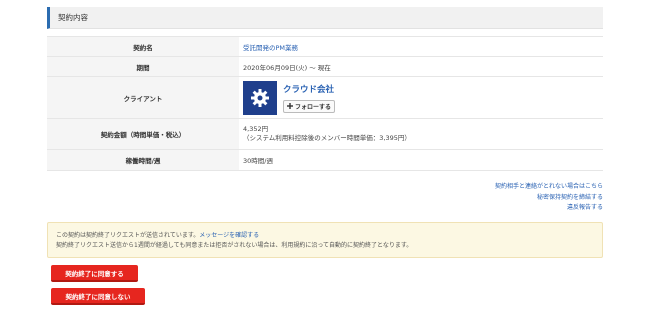 Image resolution: width=652 pixels, height=320 pixels. Describe the element at coordinates (309, 89) in the screenshot. I see `client-name-link: クラウド会社` at that location.